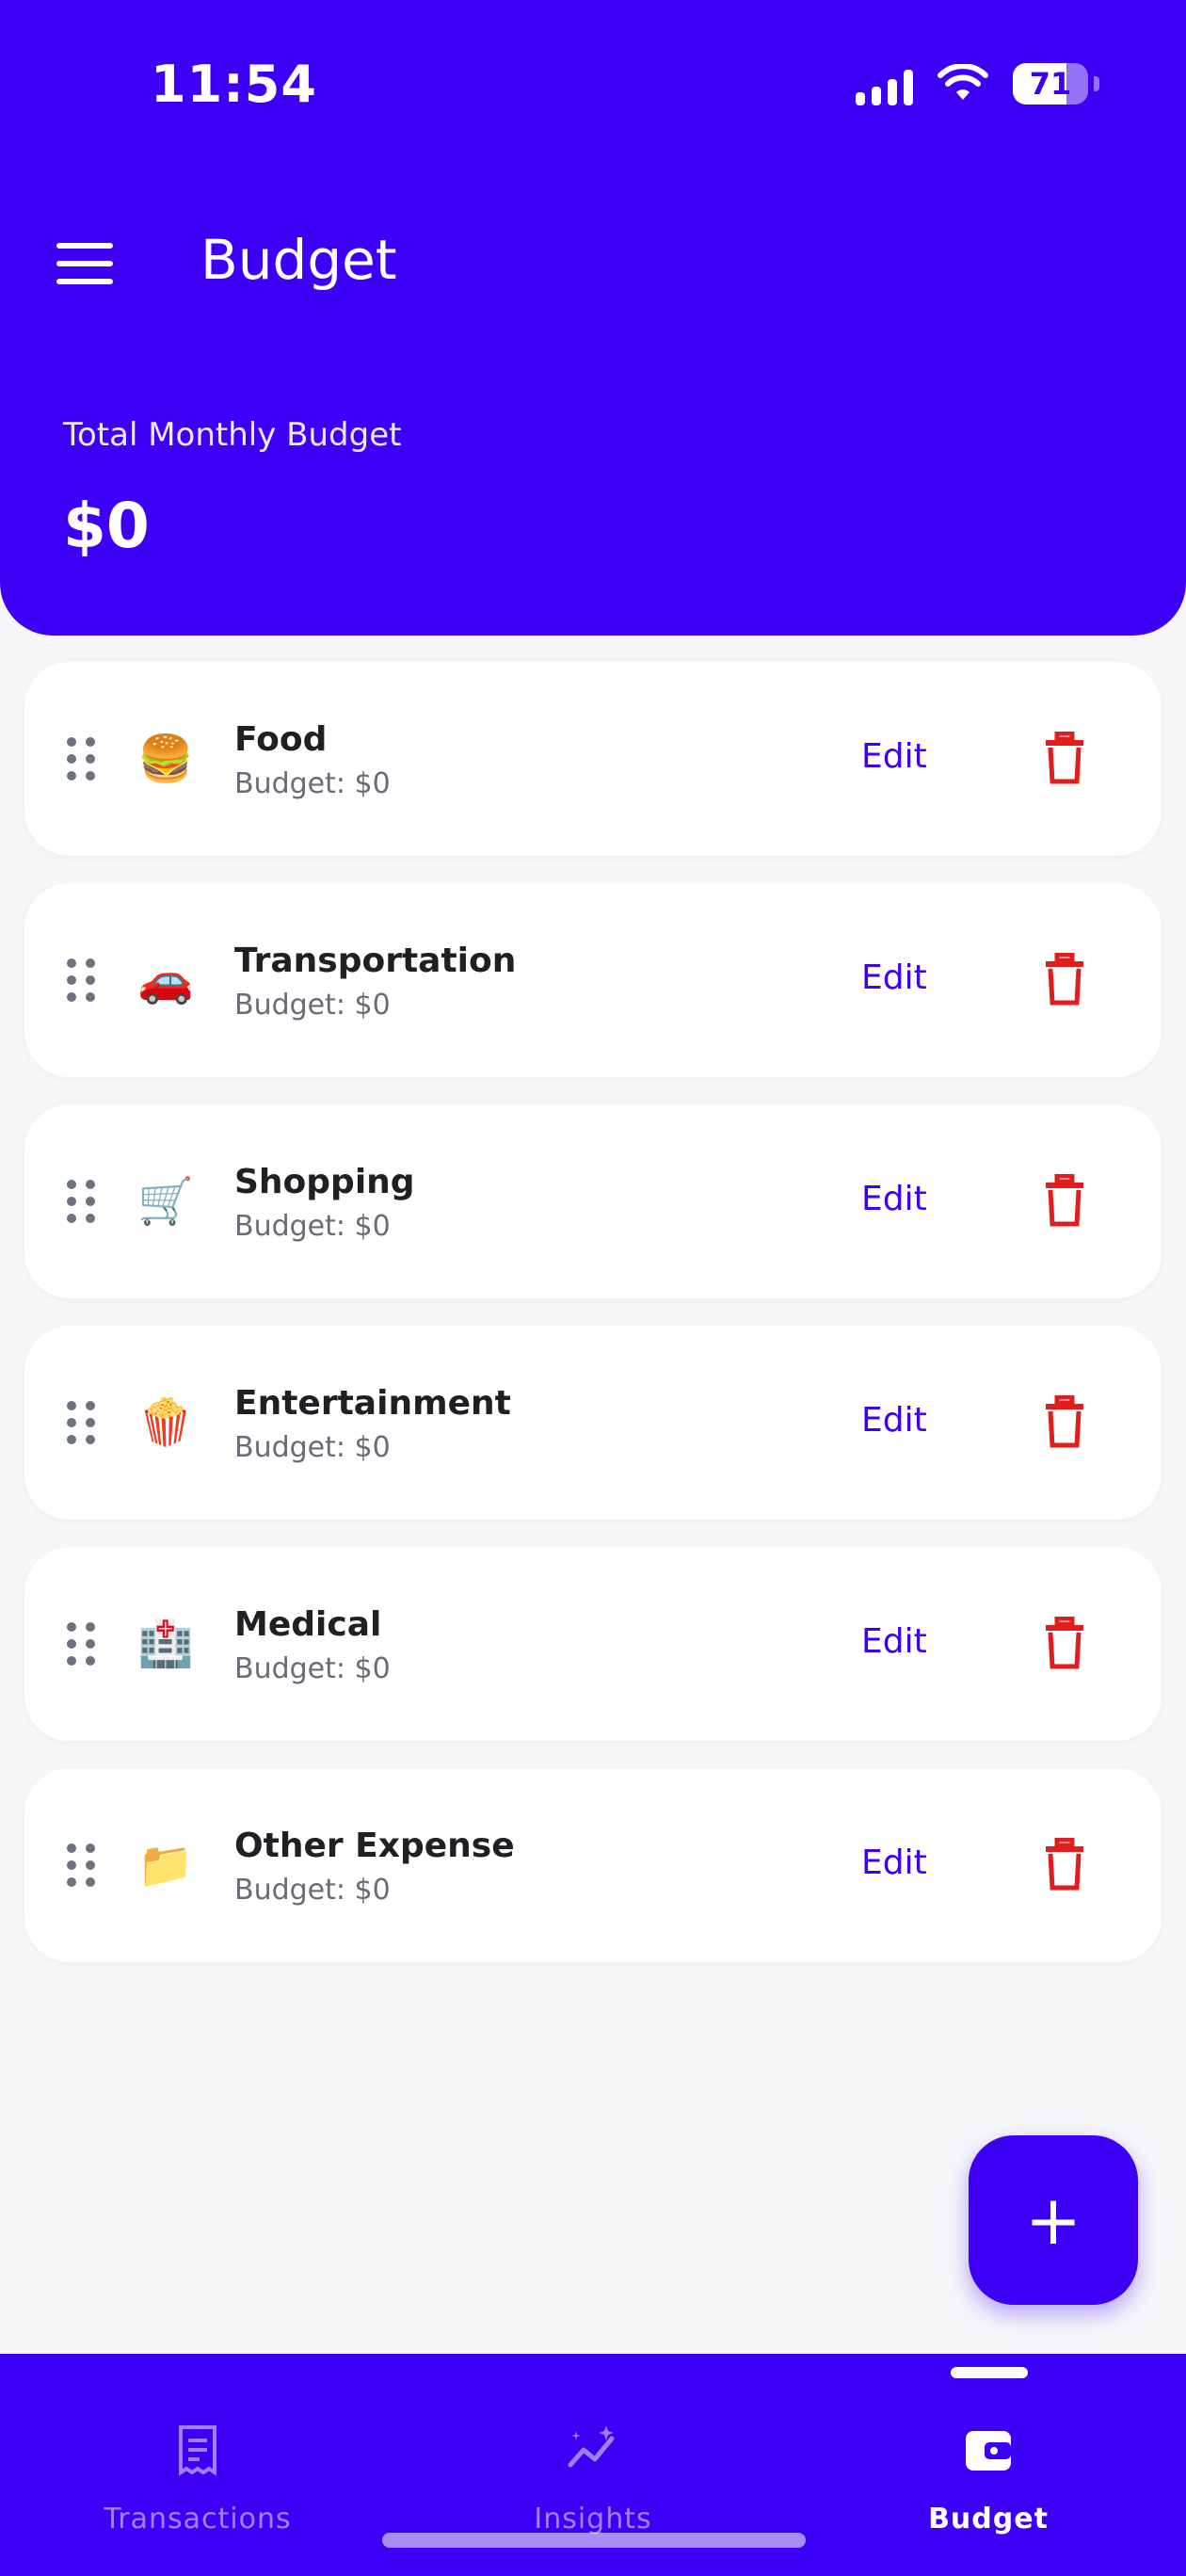 The width and height of the screenshot is (1186, 2576). Describe the element at coordinates (593, 2519) in the screenshot. I see `tab-label: Insights` at that location.